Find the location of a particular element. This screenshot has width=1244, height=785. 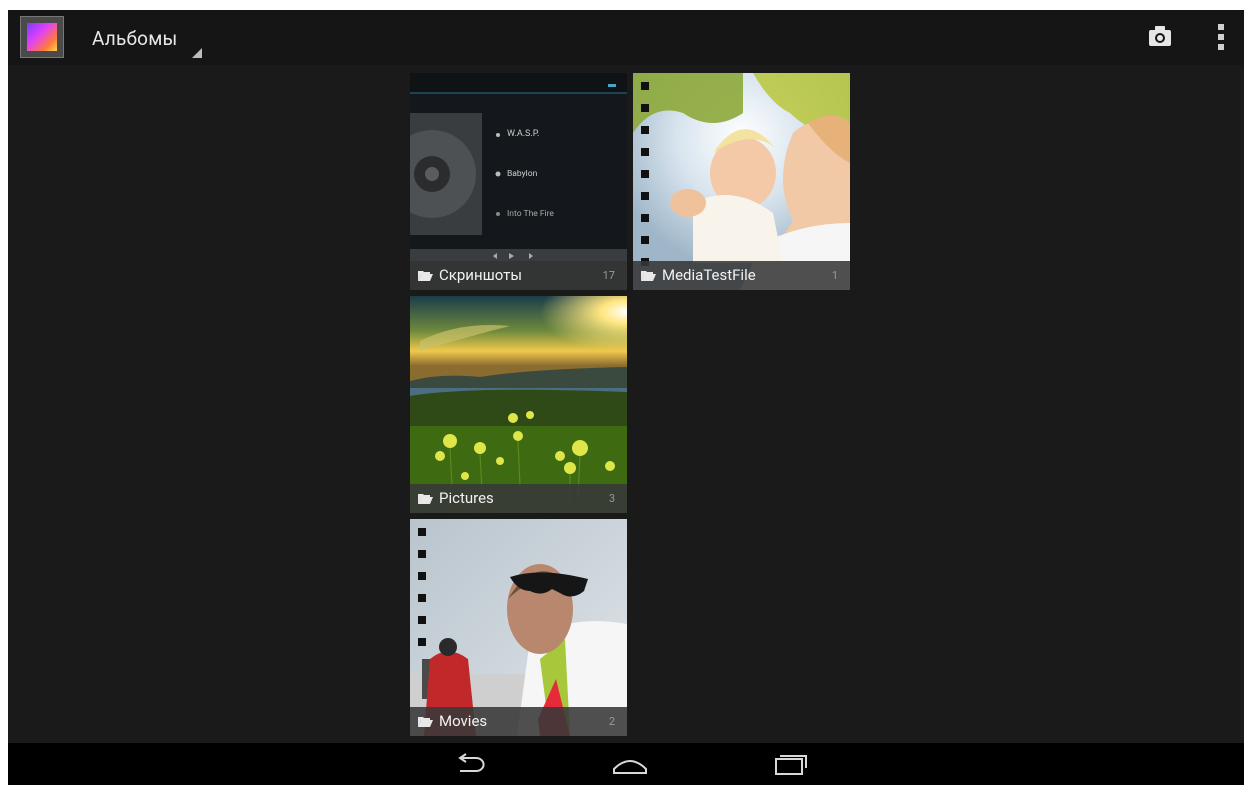

album-name: Pictures is located at coordinates (466, 498).